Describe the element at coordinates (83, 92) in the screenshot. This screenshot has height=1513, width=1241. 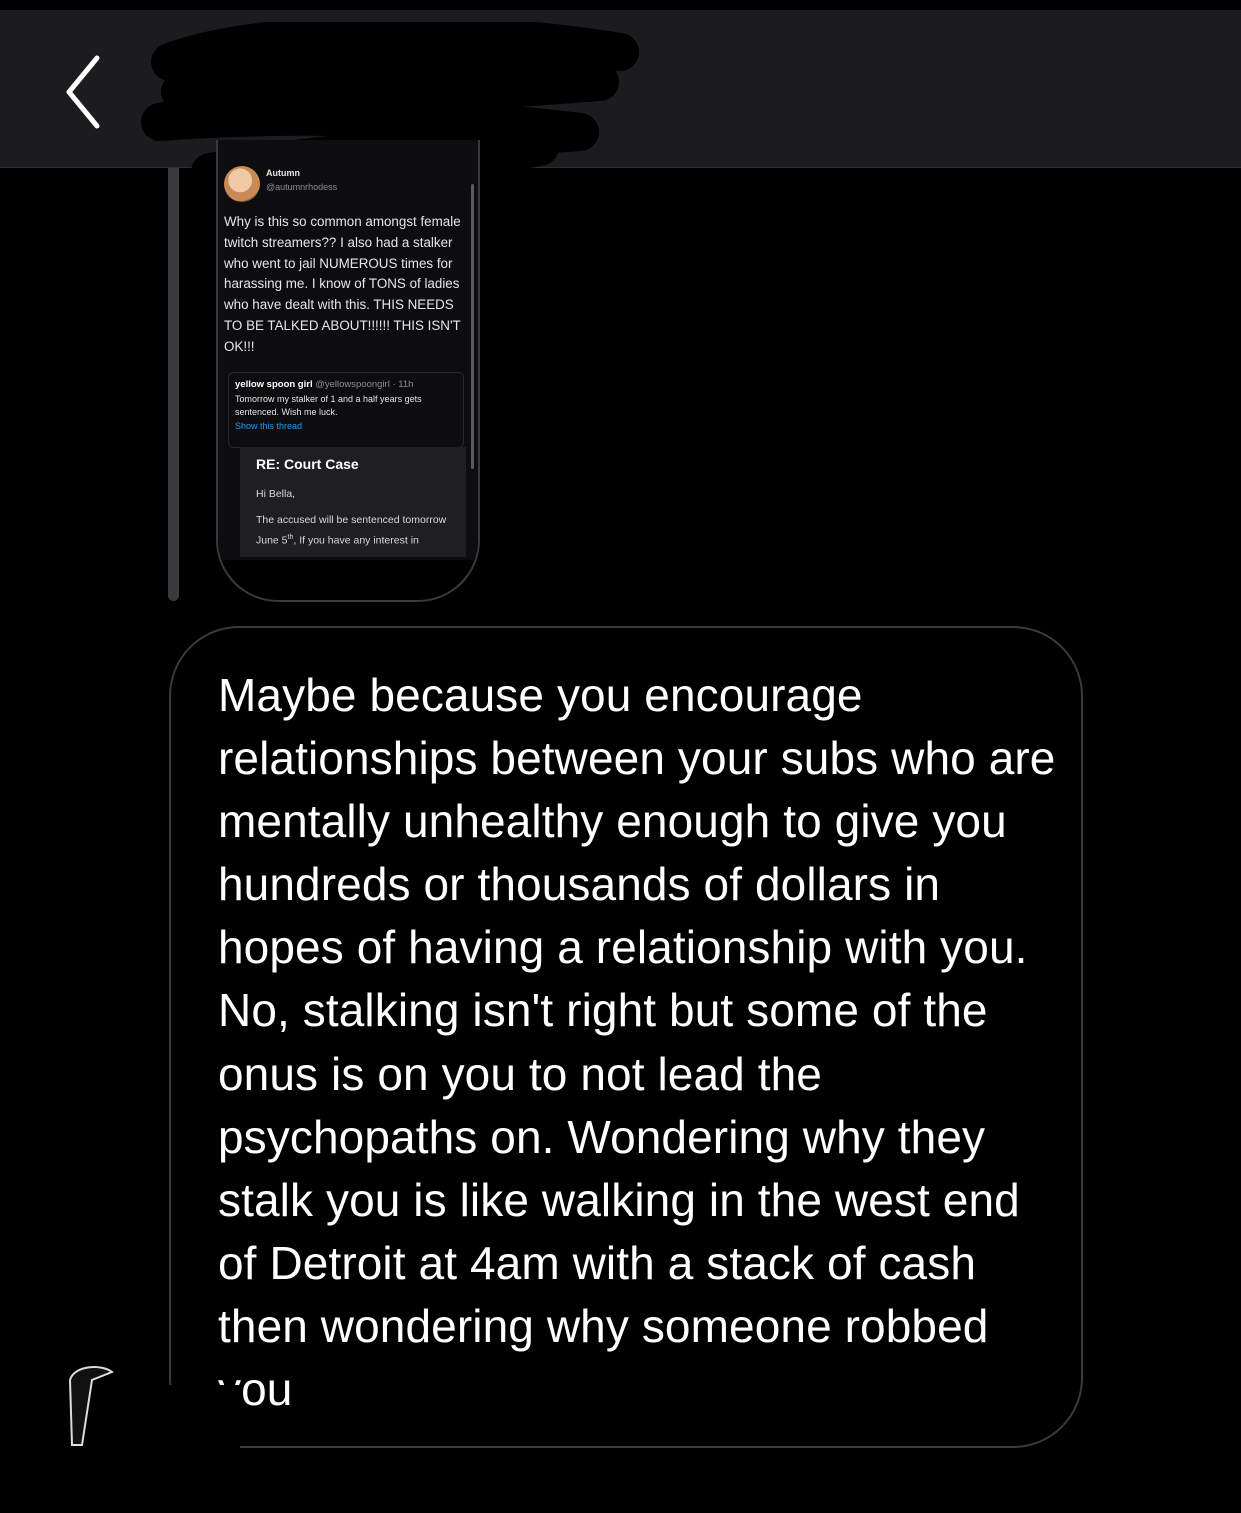
I see `chevron-left-icon` at that location.